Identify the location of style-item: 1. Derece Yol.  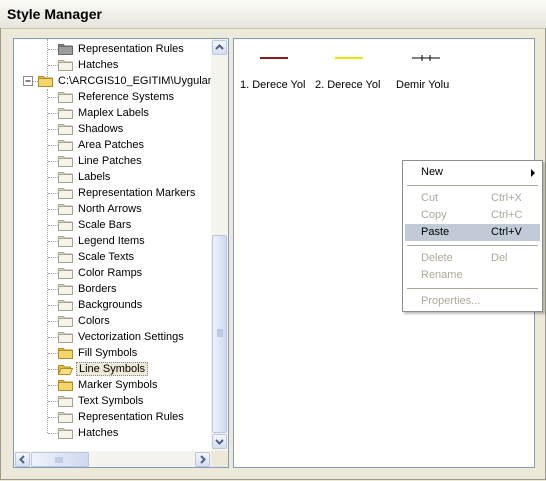
(274, 74).